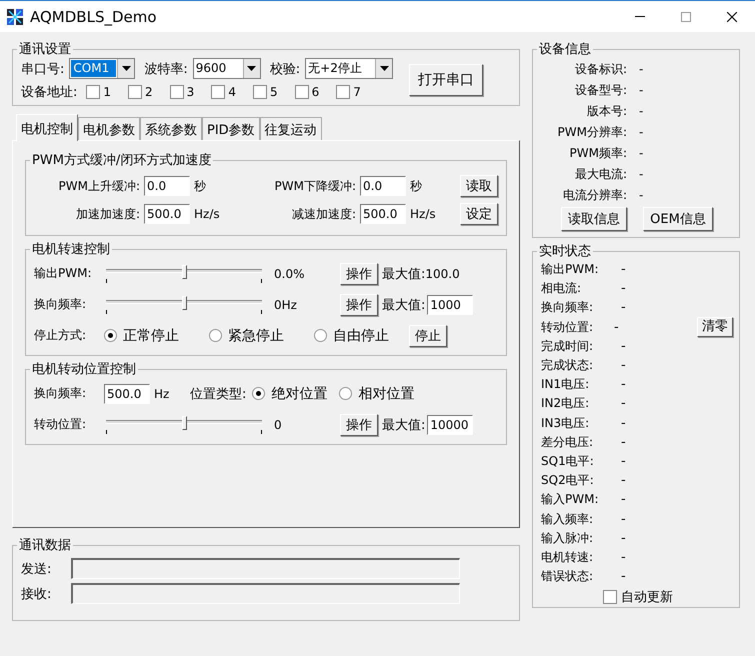 This screenshot has width=755, height=656. What do you see at coordinates (162, 393) in the screenshot?
I see `label: Hz` at bounding box center [162, 393].